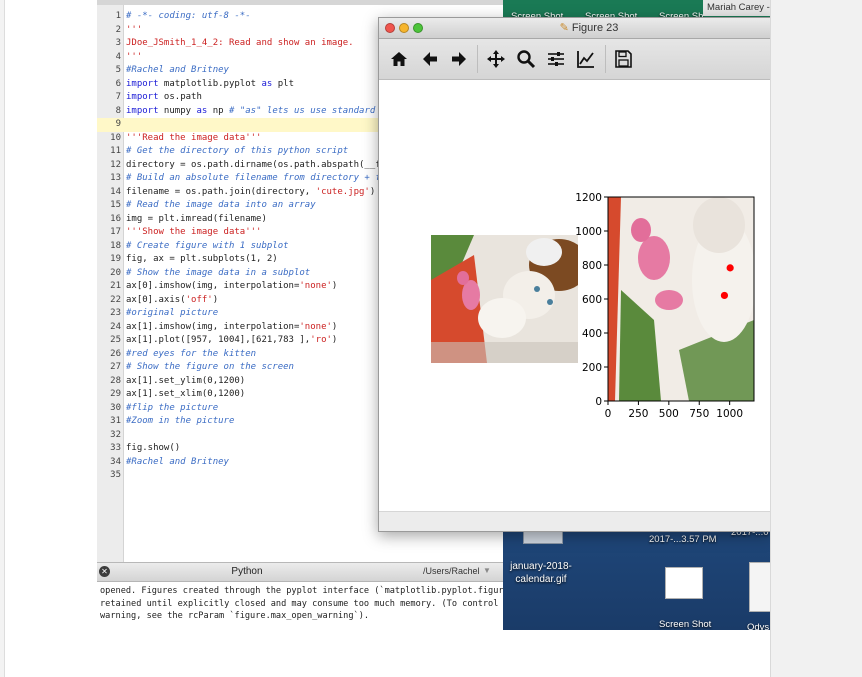  I want to click on y-tick-label: 400, so click(592, 334).